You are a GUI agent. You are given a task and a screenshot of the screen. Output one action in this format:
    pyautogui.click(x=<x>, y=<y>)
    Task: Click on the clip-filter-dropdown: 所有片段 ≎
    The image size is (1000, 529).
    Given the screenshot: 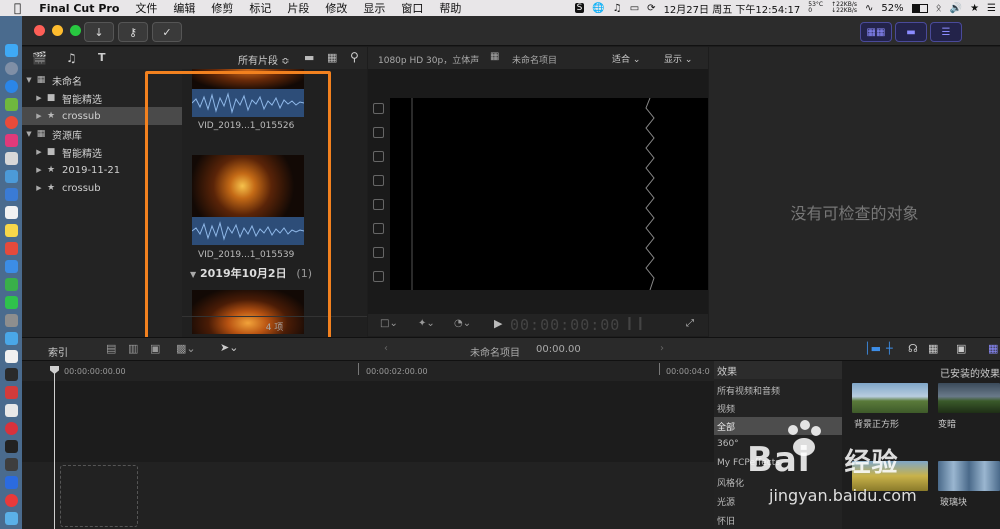 What is the action you would take?
    pyautogui.click(x=264, y=59)
    